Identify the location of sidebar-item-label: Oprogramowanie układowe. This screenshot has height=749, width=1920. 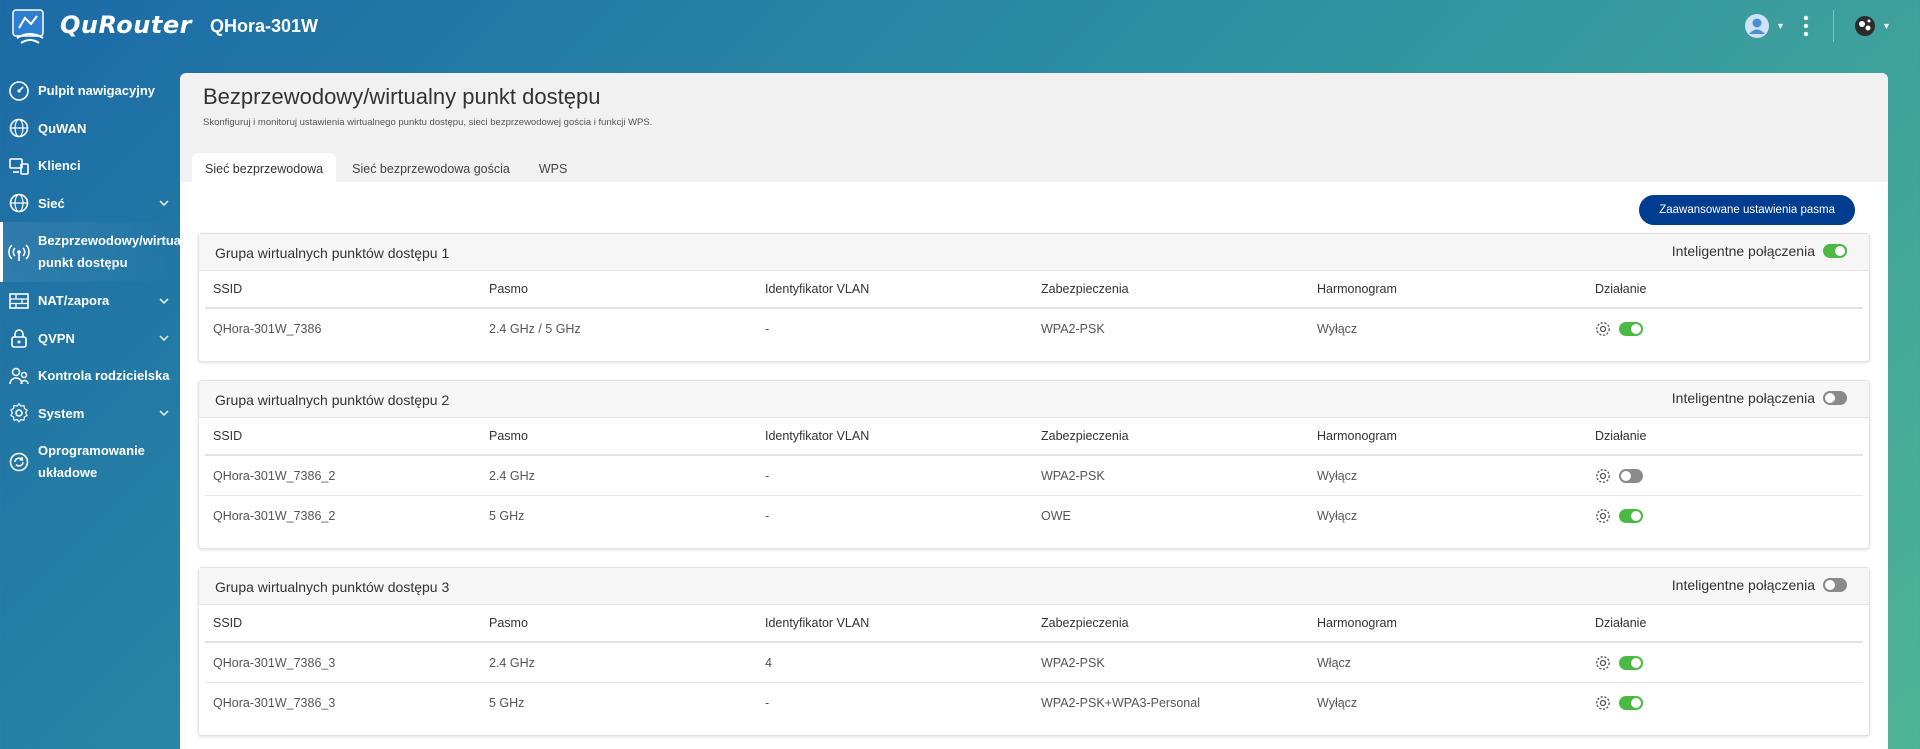
(91, 461).